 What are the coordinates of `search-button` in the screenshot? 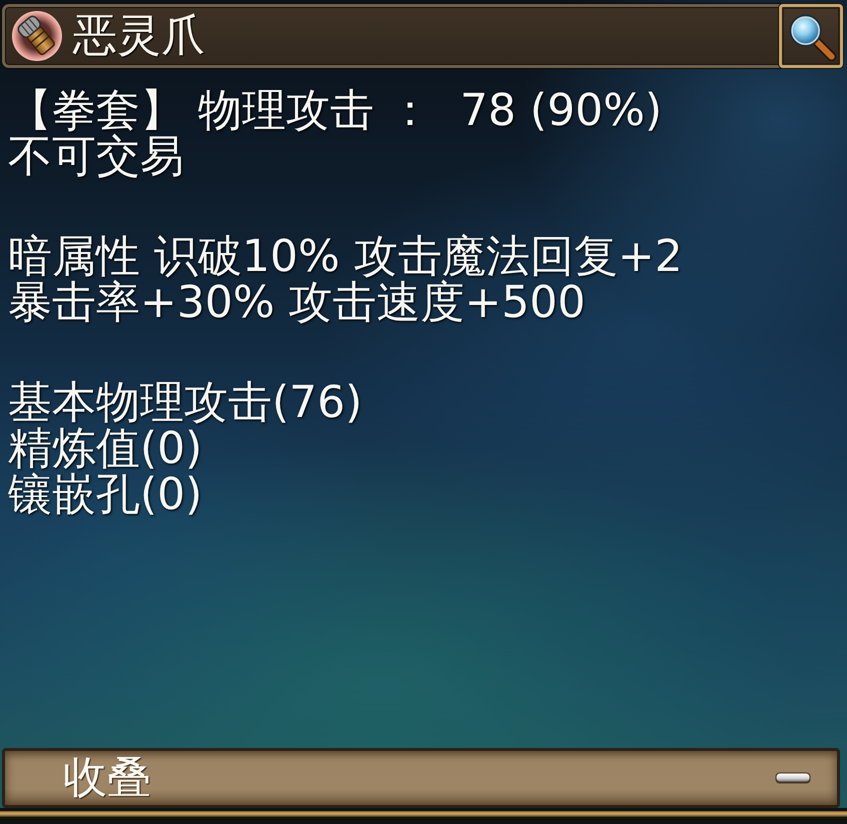 It's located at (811, 36).